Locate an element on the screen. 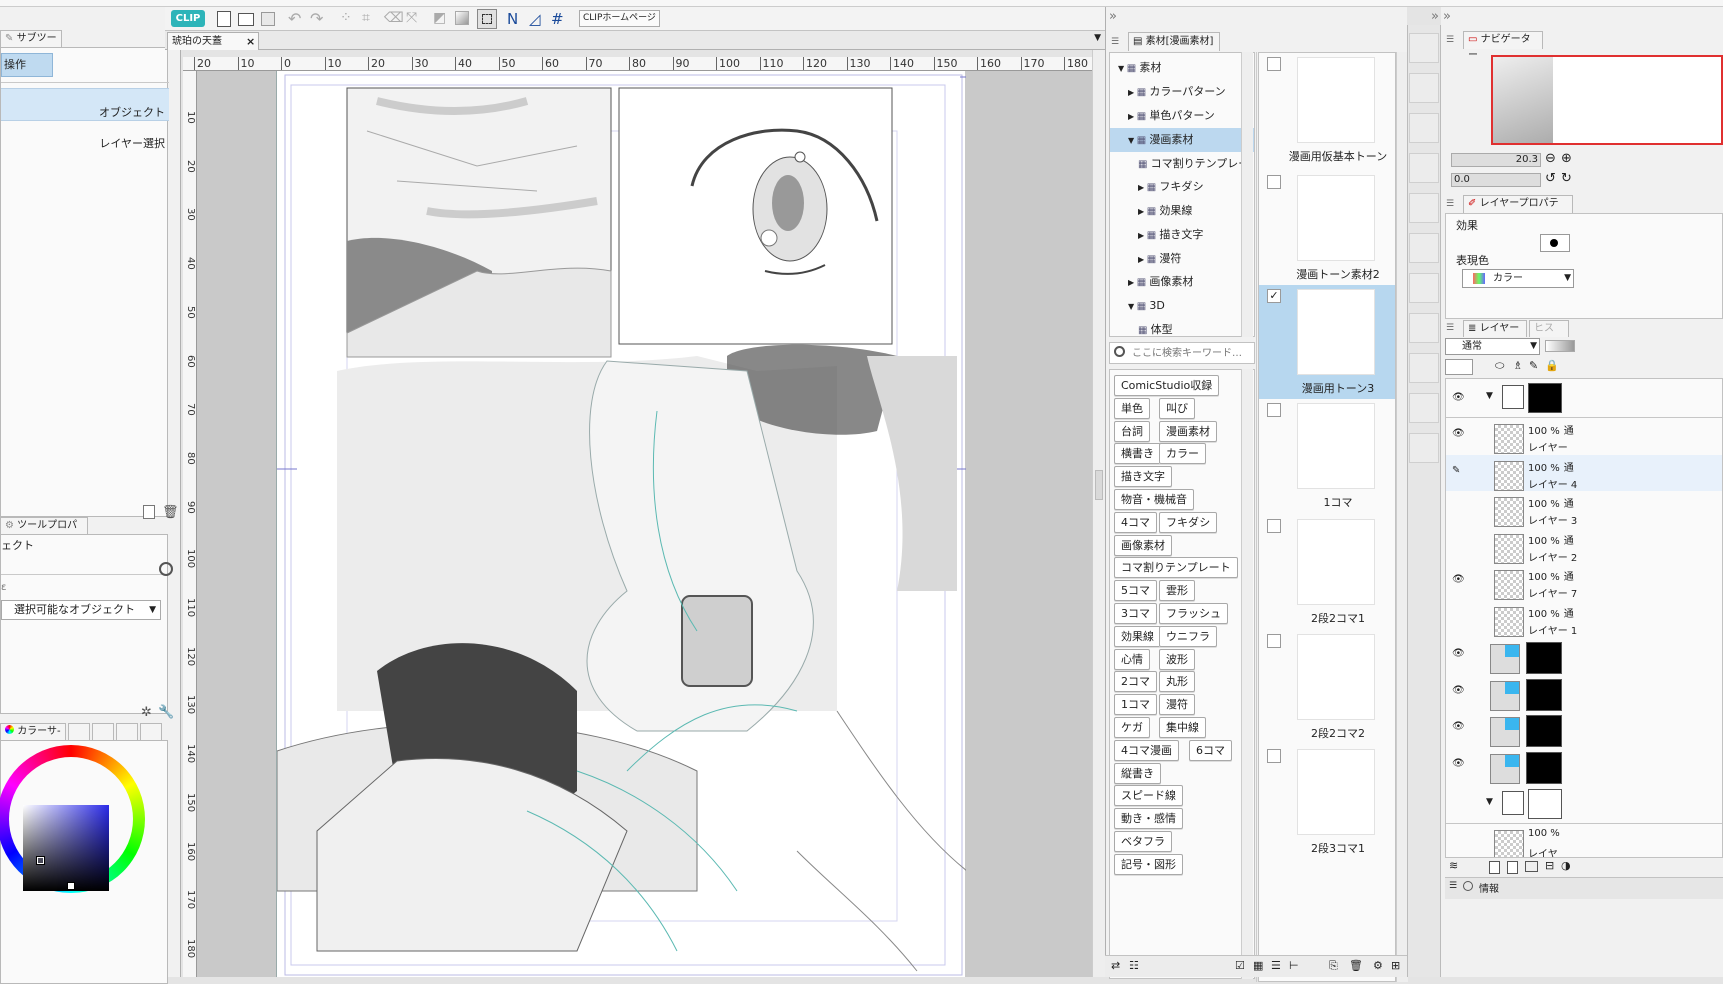 This screenshot has width=1723, height=984. material-tag: 単色 is located at coordinates (1132, 408).